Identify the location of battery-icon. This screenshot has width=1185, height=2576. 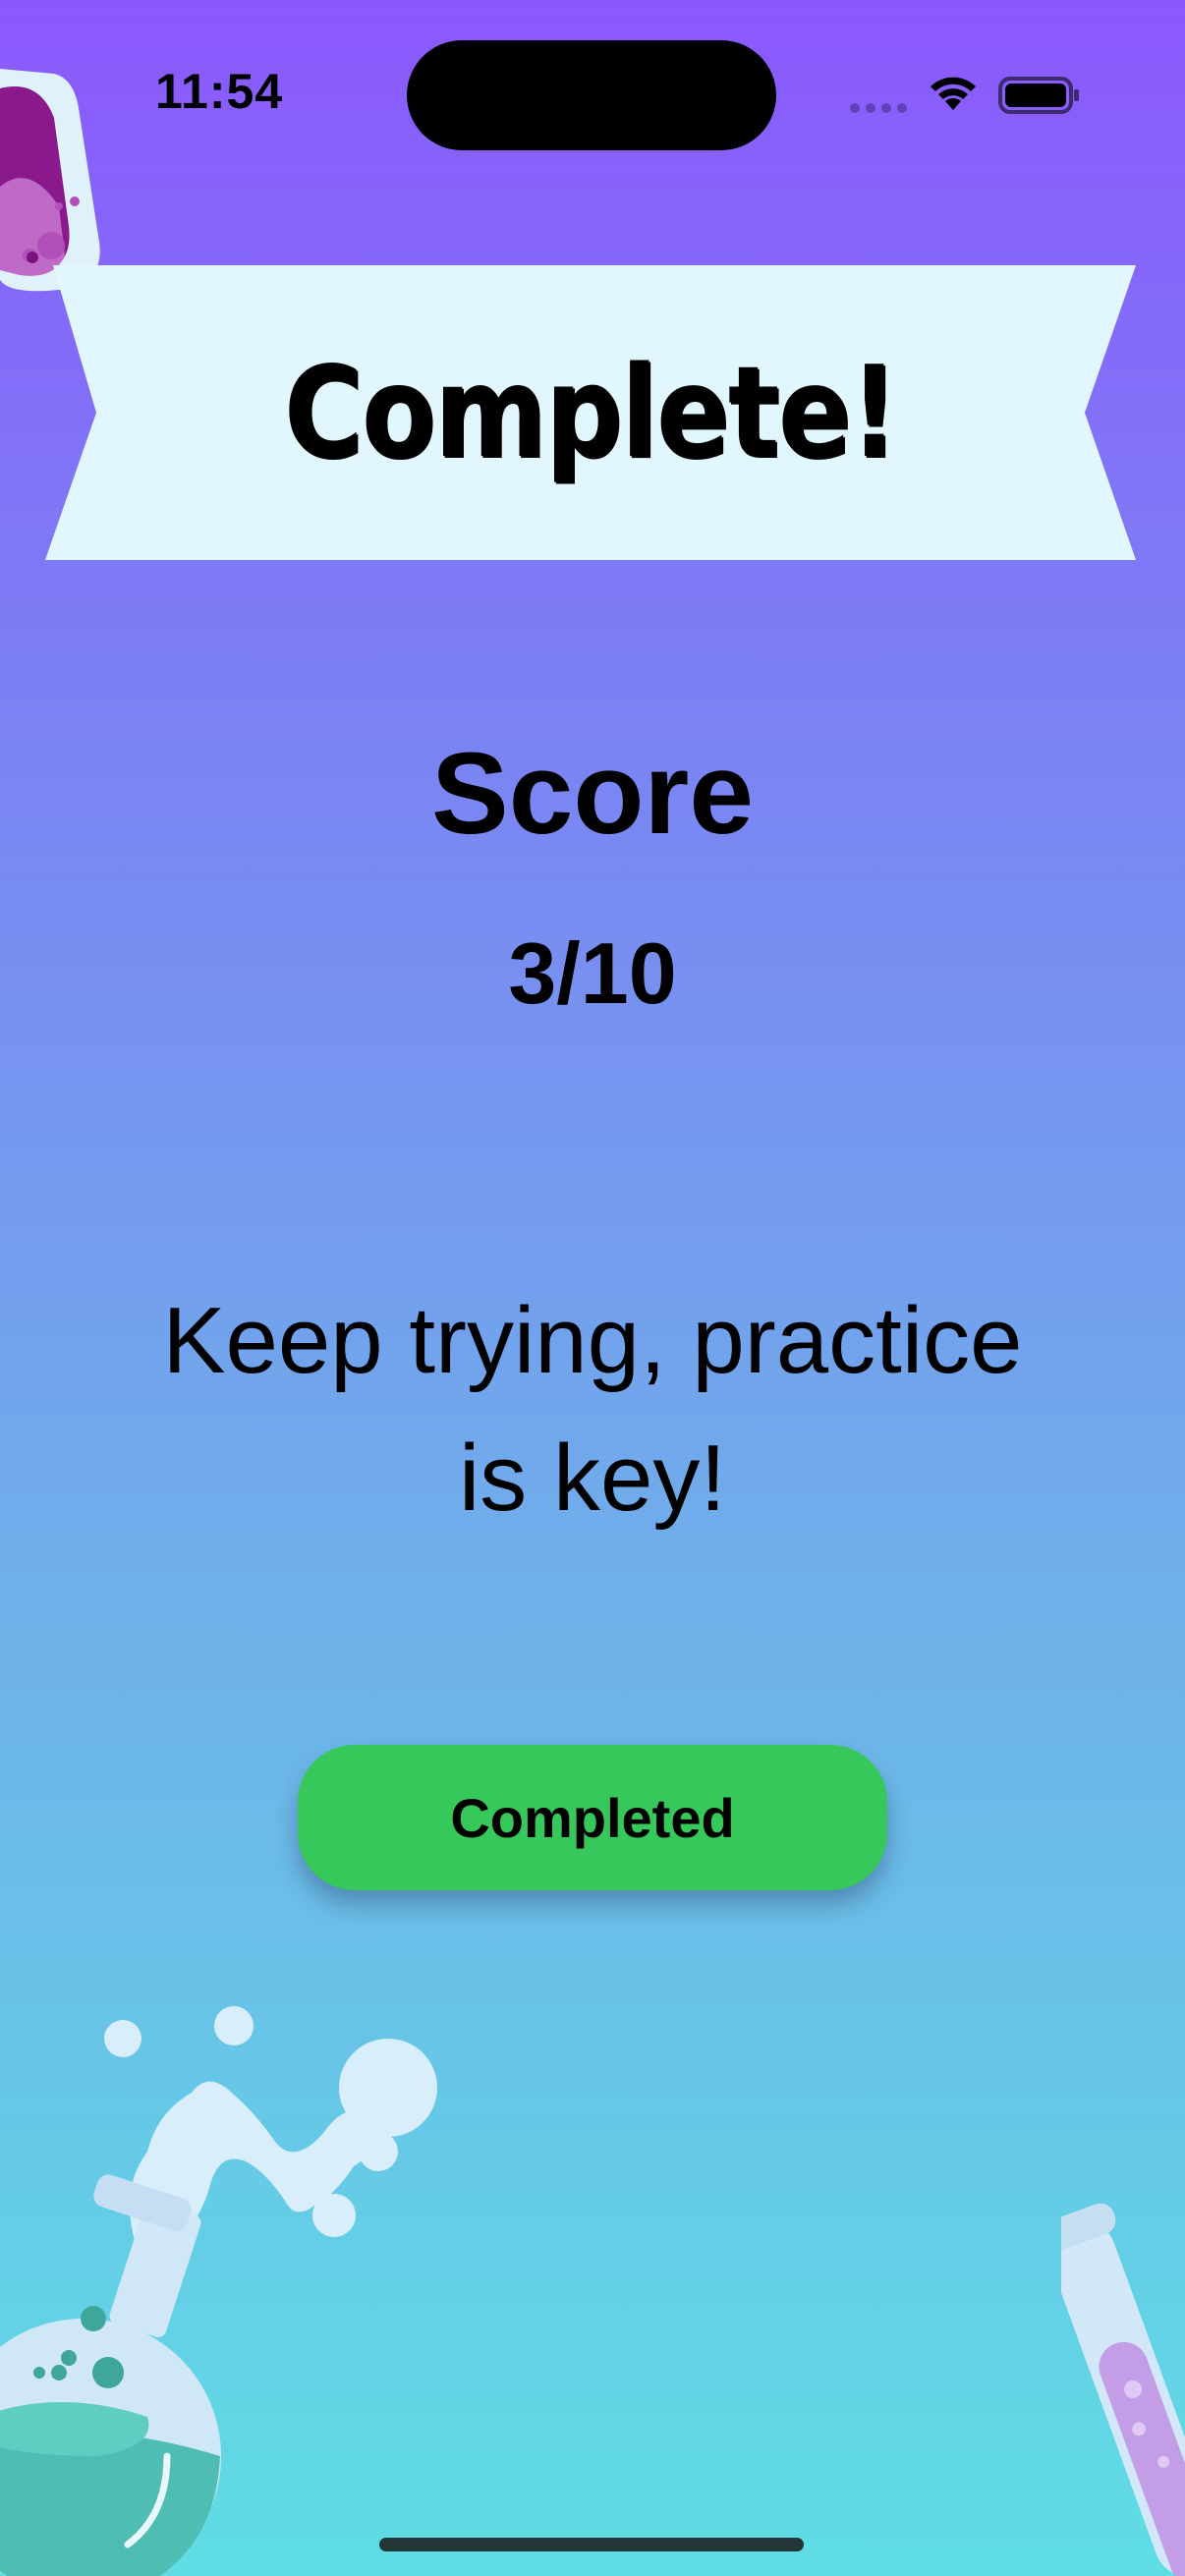
(1038, 95).